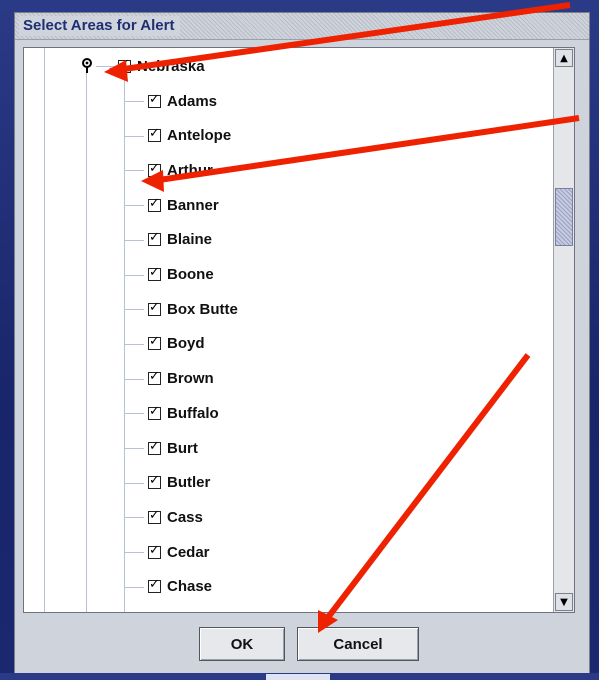  I want to click on scrollbar-thumb, so click(564, 217).